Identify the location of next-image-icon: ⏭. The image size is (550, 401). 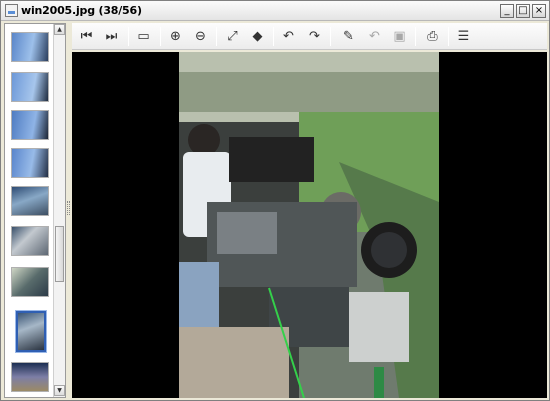
(111, 36).